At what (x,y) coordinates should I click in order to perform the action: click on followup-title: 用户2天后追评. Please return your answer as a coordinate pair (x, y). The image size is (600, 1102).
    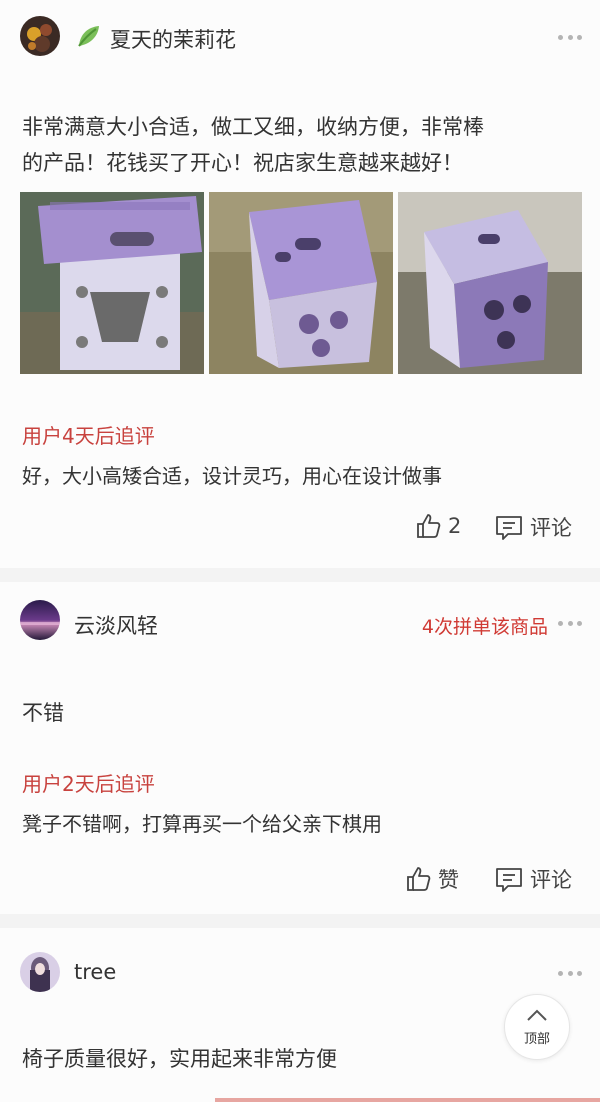
    Looking at the image, I should click on (88, 784).